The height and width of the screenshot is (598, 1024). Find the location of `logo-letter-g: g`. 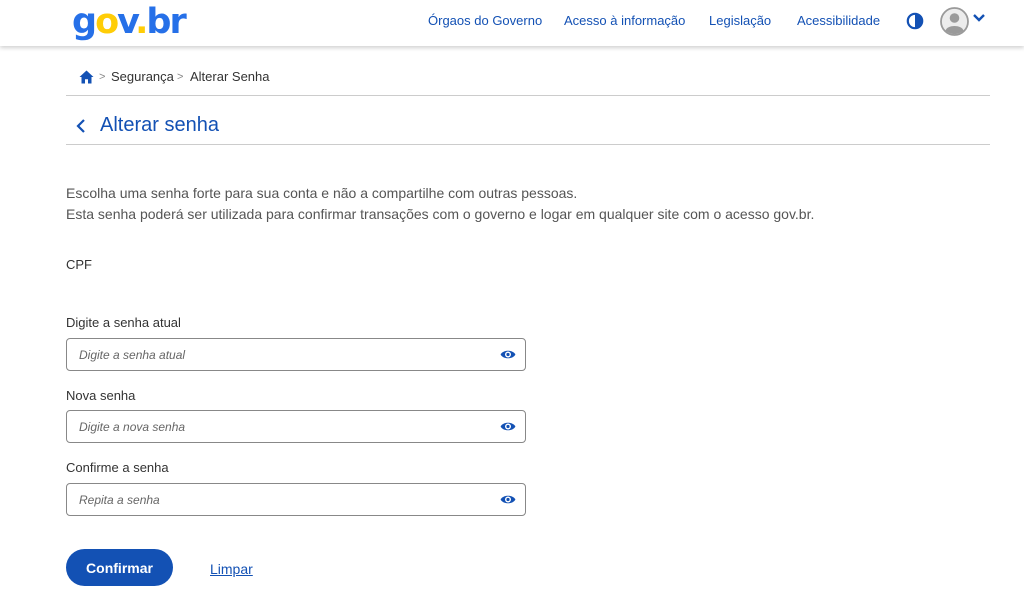

logo-letter-g: g is located at coordinates (84, 22).